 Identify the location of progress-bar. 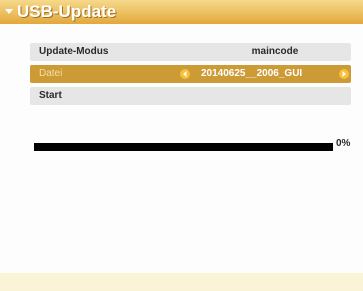
(183, 147).